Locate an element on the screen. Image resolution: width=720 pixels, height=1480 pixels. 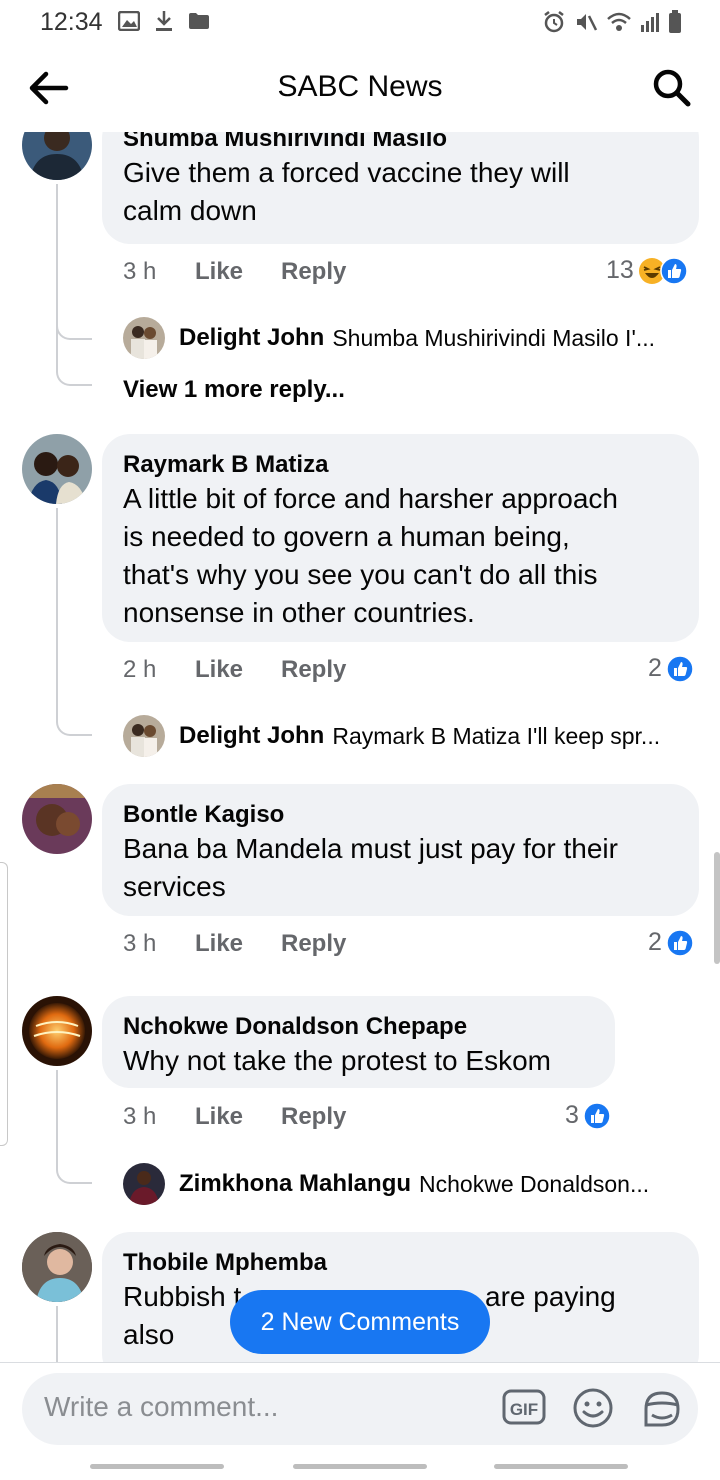
app-bar: SABC News is located at coordinates (360, 88).